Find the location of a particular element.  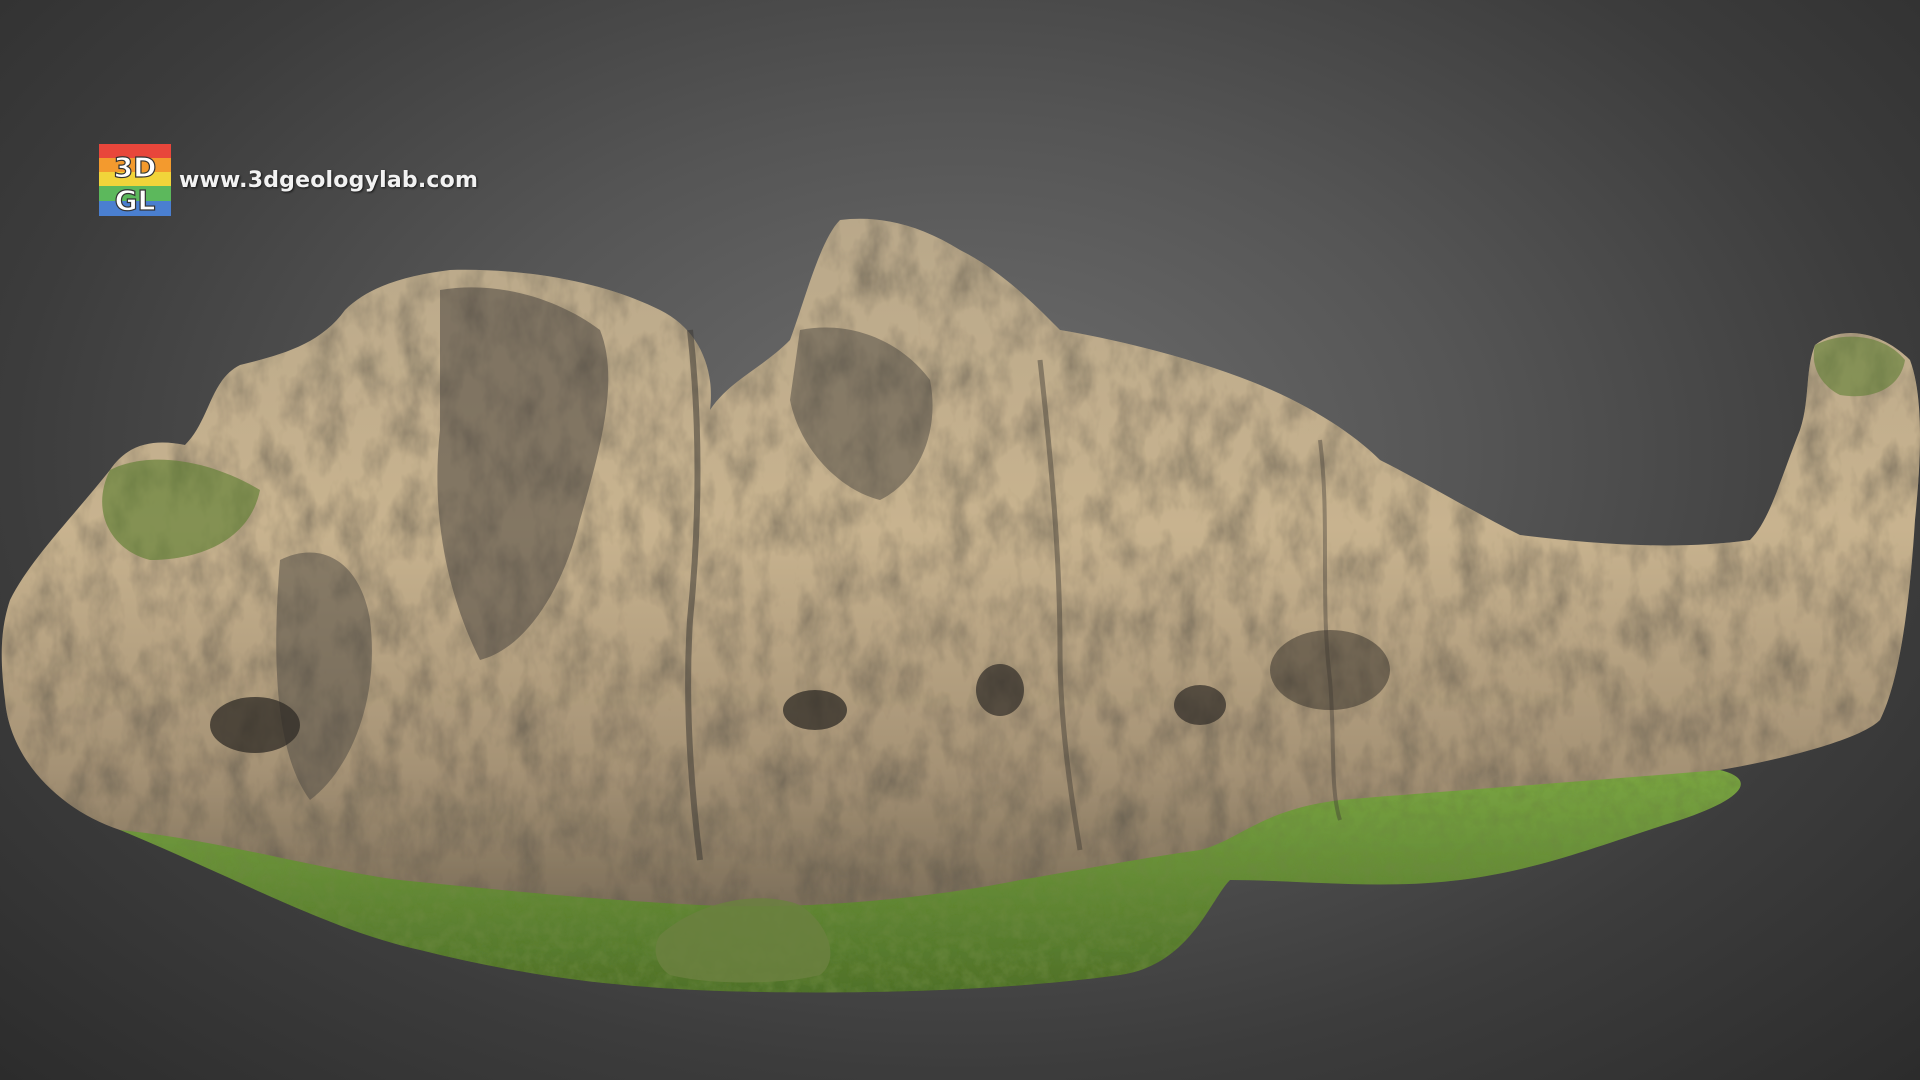

watermark: 3D GL www.3dgeologylab.com is located at coordinates (288, 180).